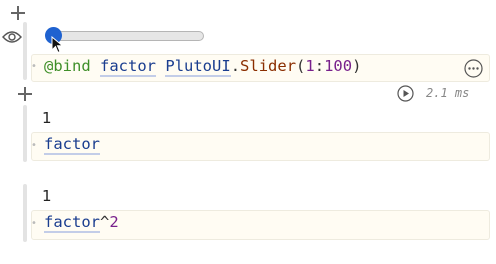  What do you see at coordinates (319, 66) in the screenshot?
I see `colon-token: :` at bounding box center [319, 66].